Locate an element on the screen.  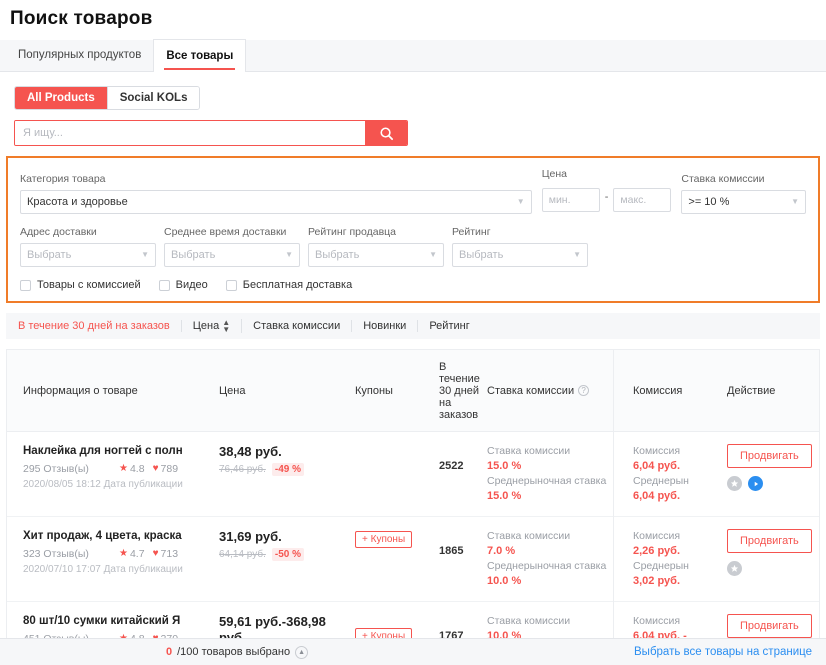
commission-value: 6,04 руб. is located at coordinates (657, 466).